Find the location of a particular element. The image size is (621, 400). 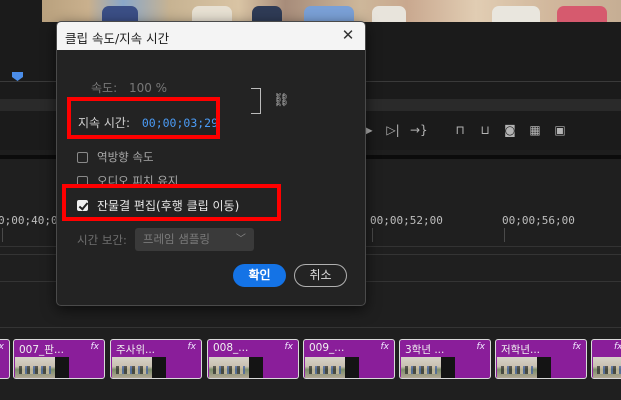

clip: 저학년... fx is located at coordinates (541, 359).